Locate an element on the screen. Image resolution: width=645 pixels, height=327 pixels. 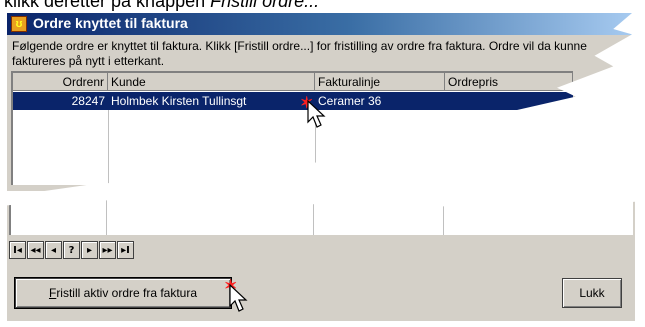
column-header-fakturalinje: Fakturalinje is located at coordinates (380, 82).